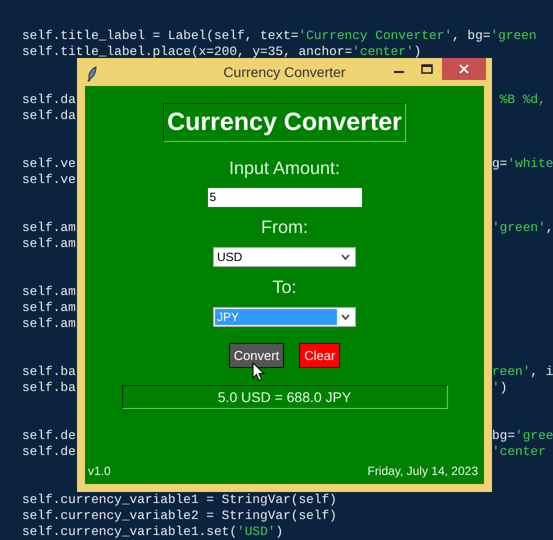 The height and width of the screenshot is (540, 553). I want to click on code-line: reen', i, so click(522, 372).